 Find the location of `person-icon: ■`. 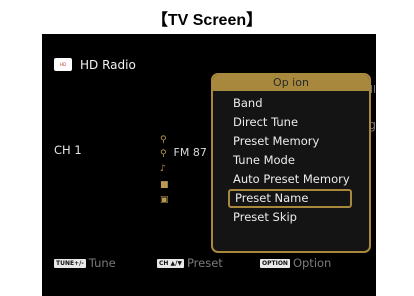

person-icon: ■ is located at coordinates (164, 185).